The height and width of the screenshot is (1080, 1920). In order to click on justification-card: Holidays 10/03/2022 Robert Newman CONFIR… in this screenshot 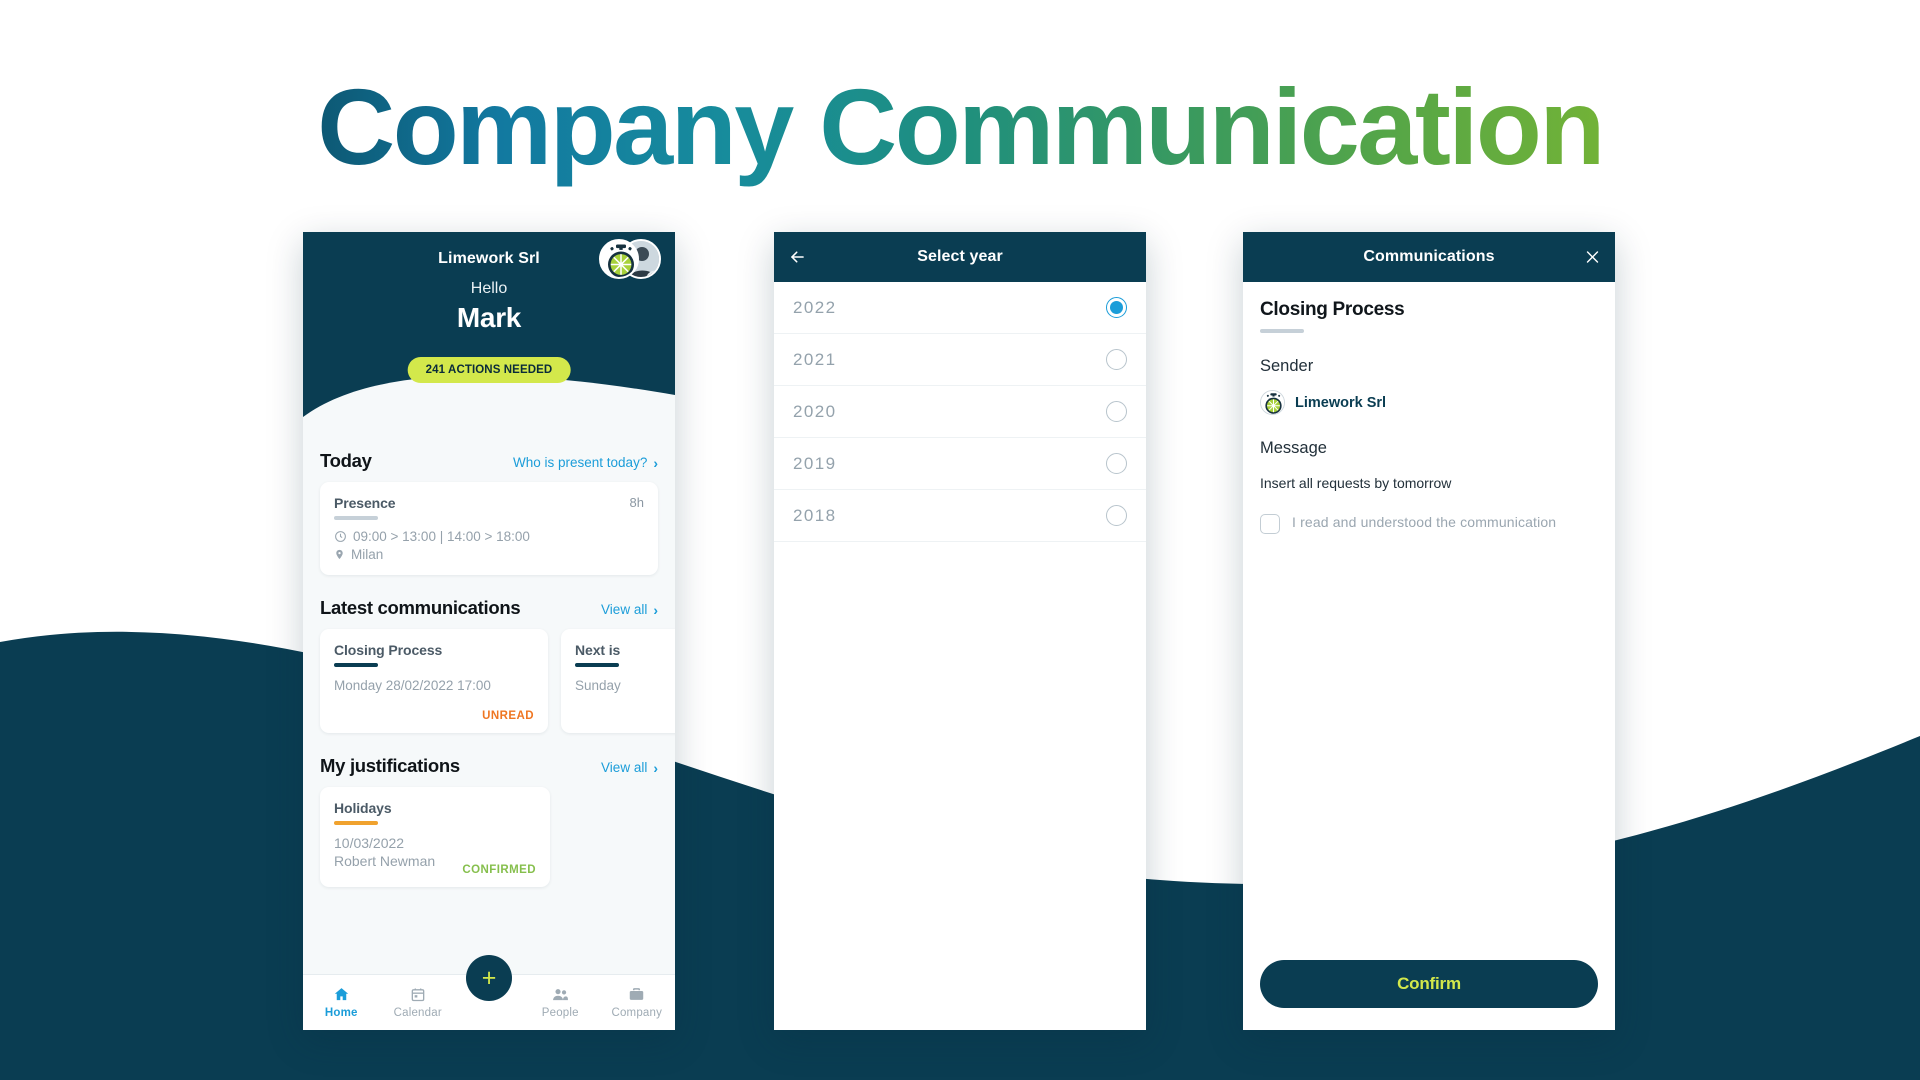, I will do `click(435, 837)`.